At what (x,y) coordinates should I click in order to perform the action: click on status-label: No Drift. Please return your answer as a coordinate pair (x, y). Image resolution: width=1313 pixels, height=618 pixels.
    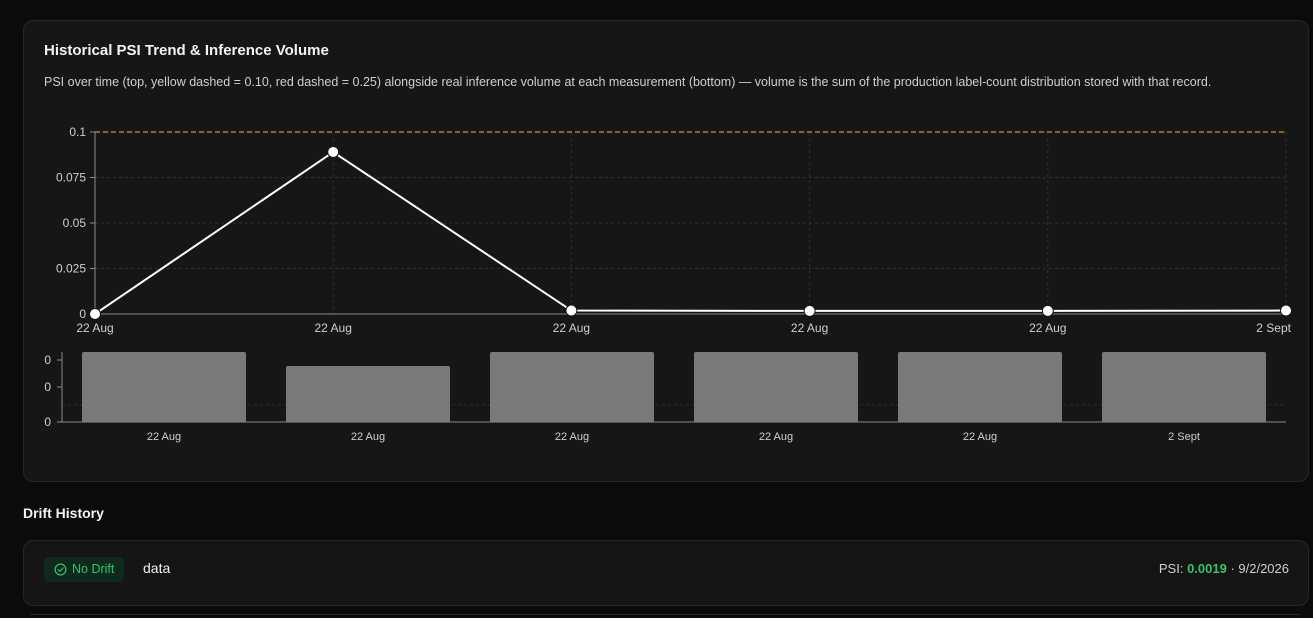
    Looking at the image, I should click on (93, 569).